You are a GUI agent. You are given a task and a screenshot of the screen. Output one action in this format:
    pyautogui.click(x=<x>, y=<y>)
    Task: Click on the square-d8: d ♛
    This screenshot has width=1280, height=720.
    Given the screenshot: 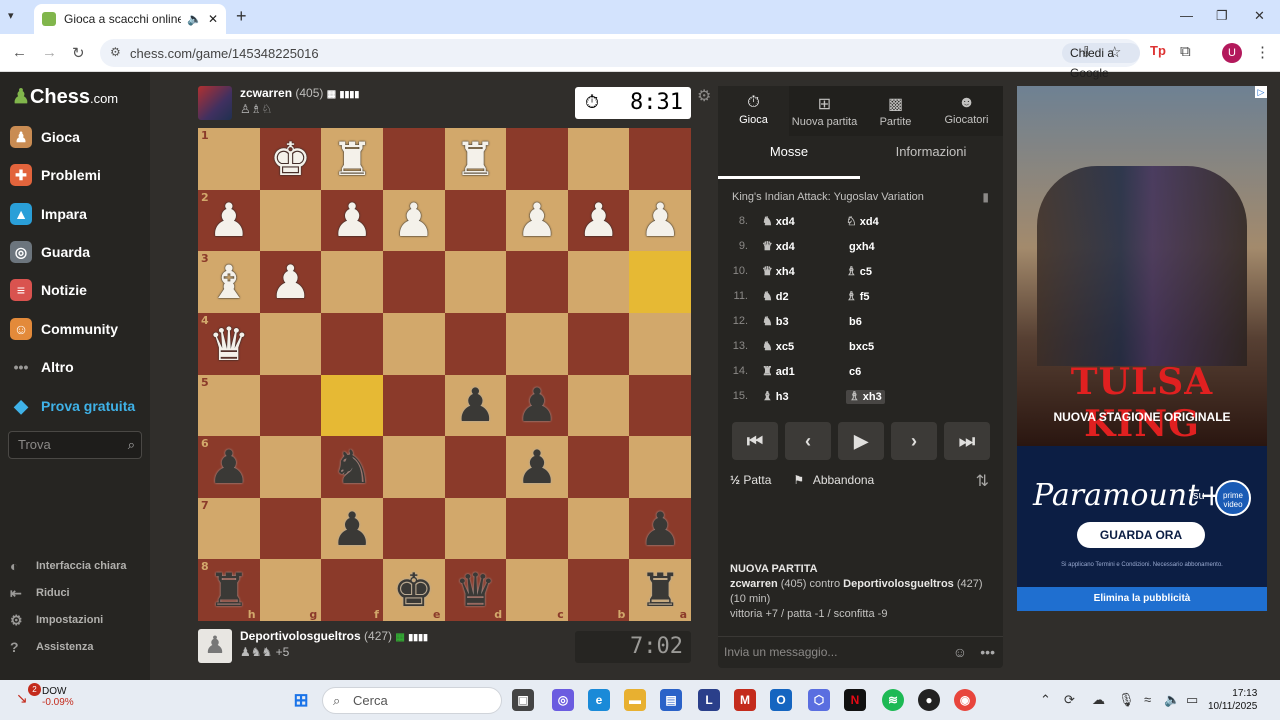 What is the action you would take?
    pyautogui.click(x=475, y=590)
    